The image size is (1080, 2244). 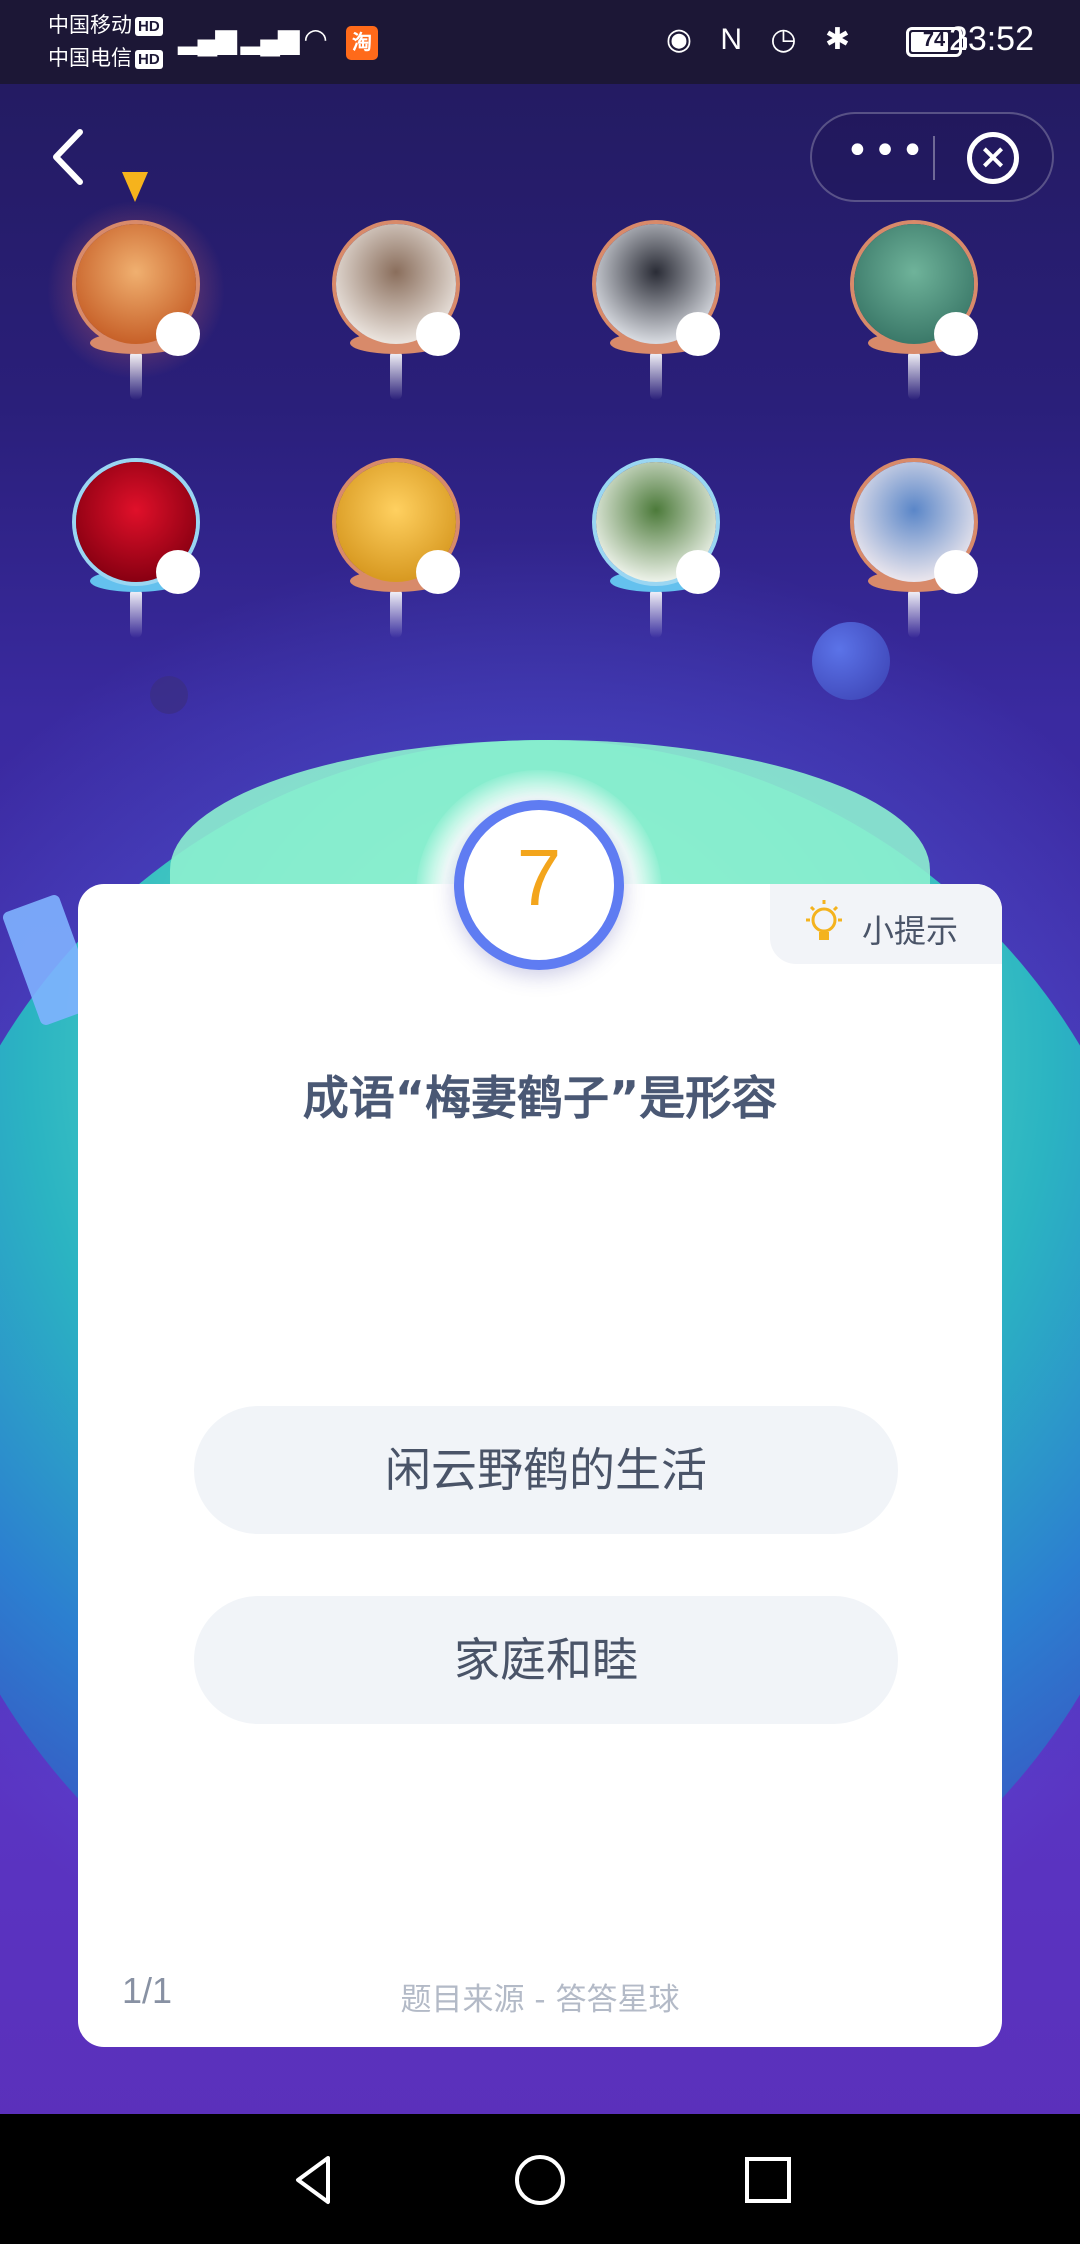 I want to click on carrier-2: 中国电信 HD, so click(x=105, y=59).